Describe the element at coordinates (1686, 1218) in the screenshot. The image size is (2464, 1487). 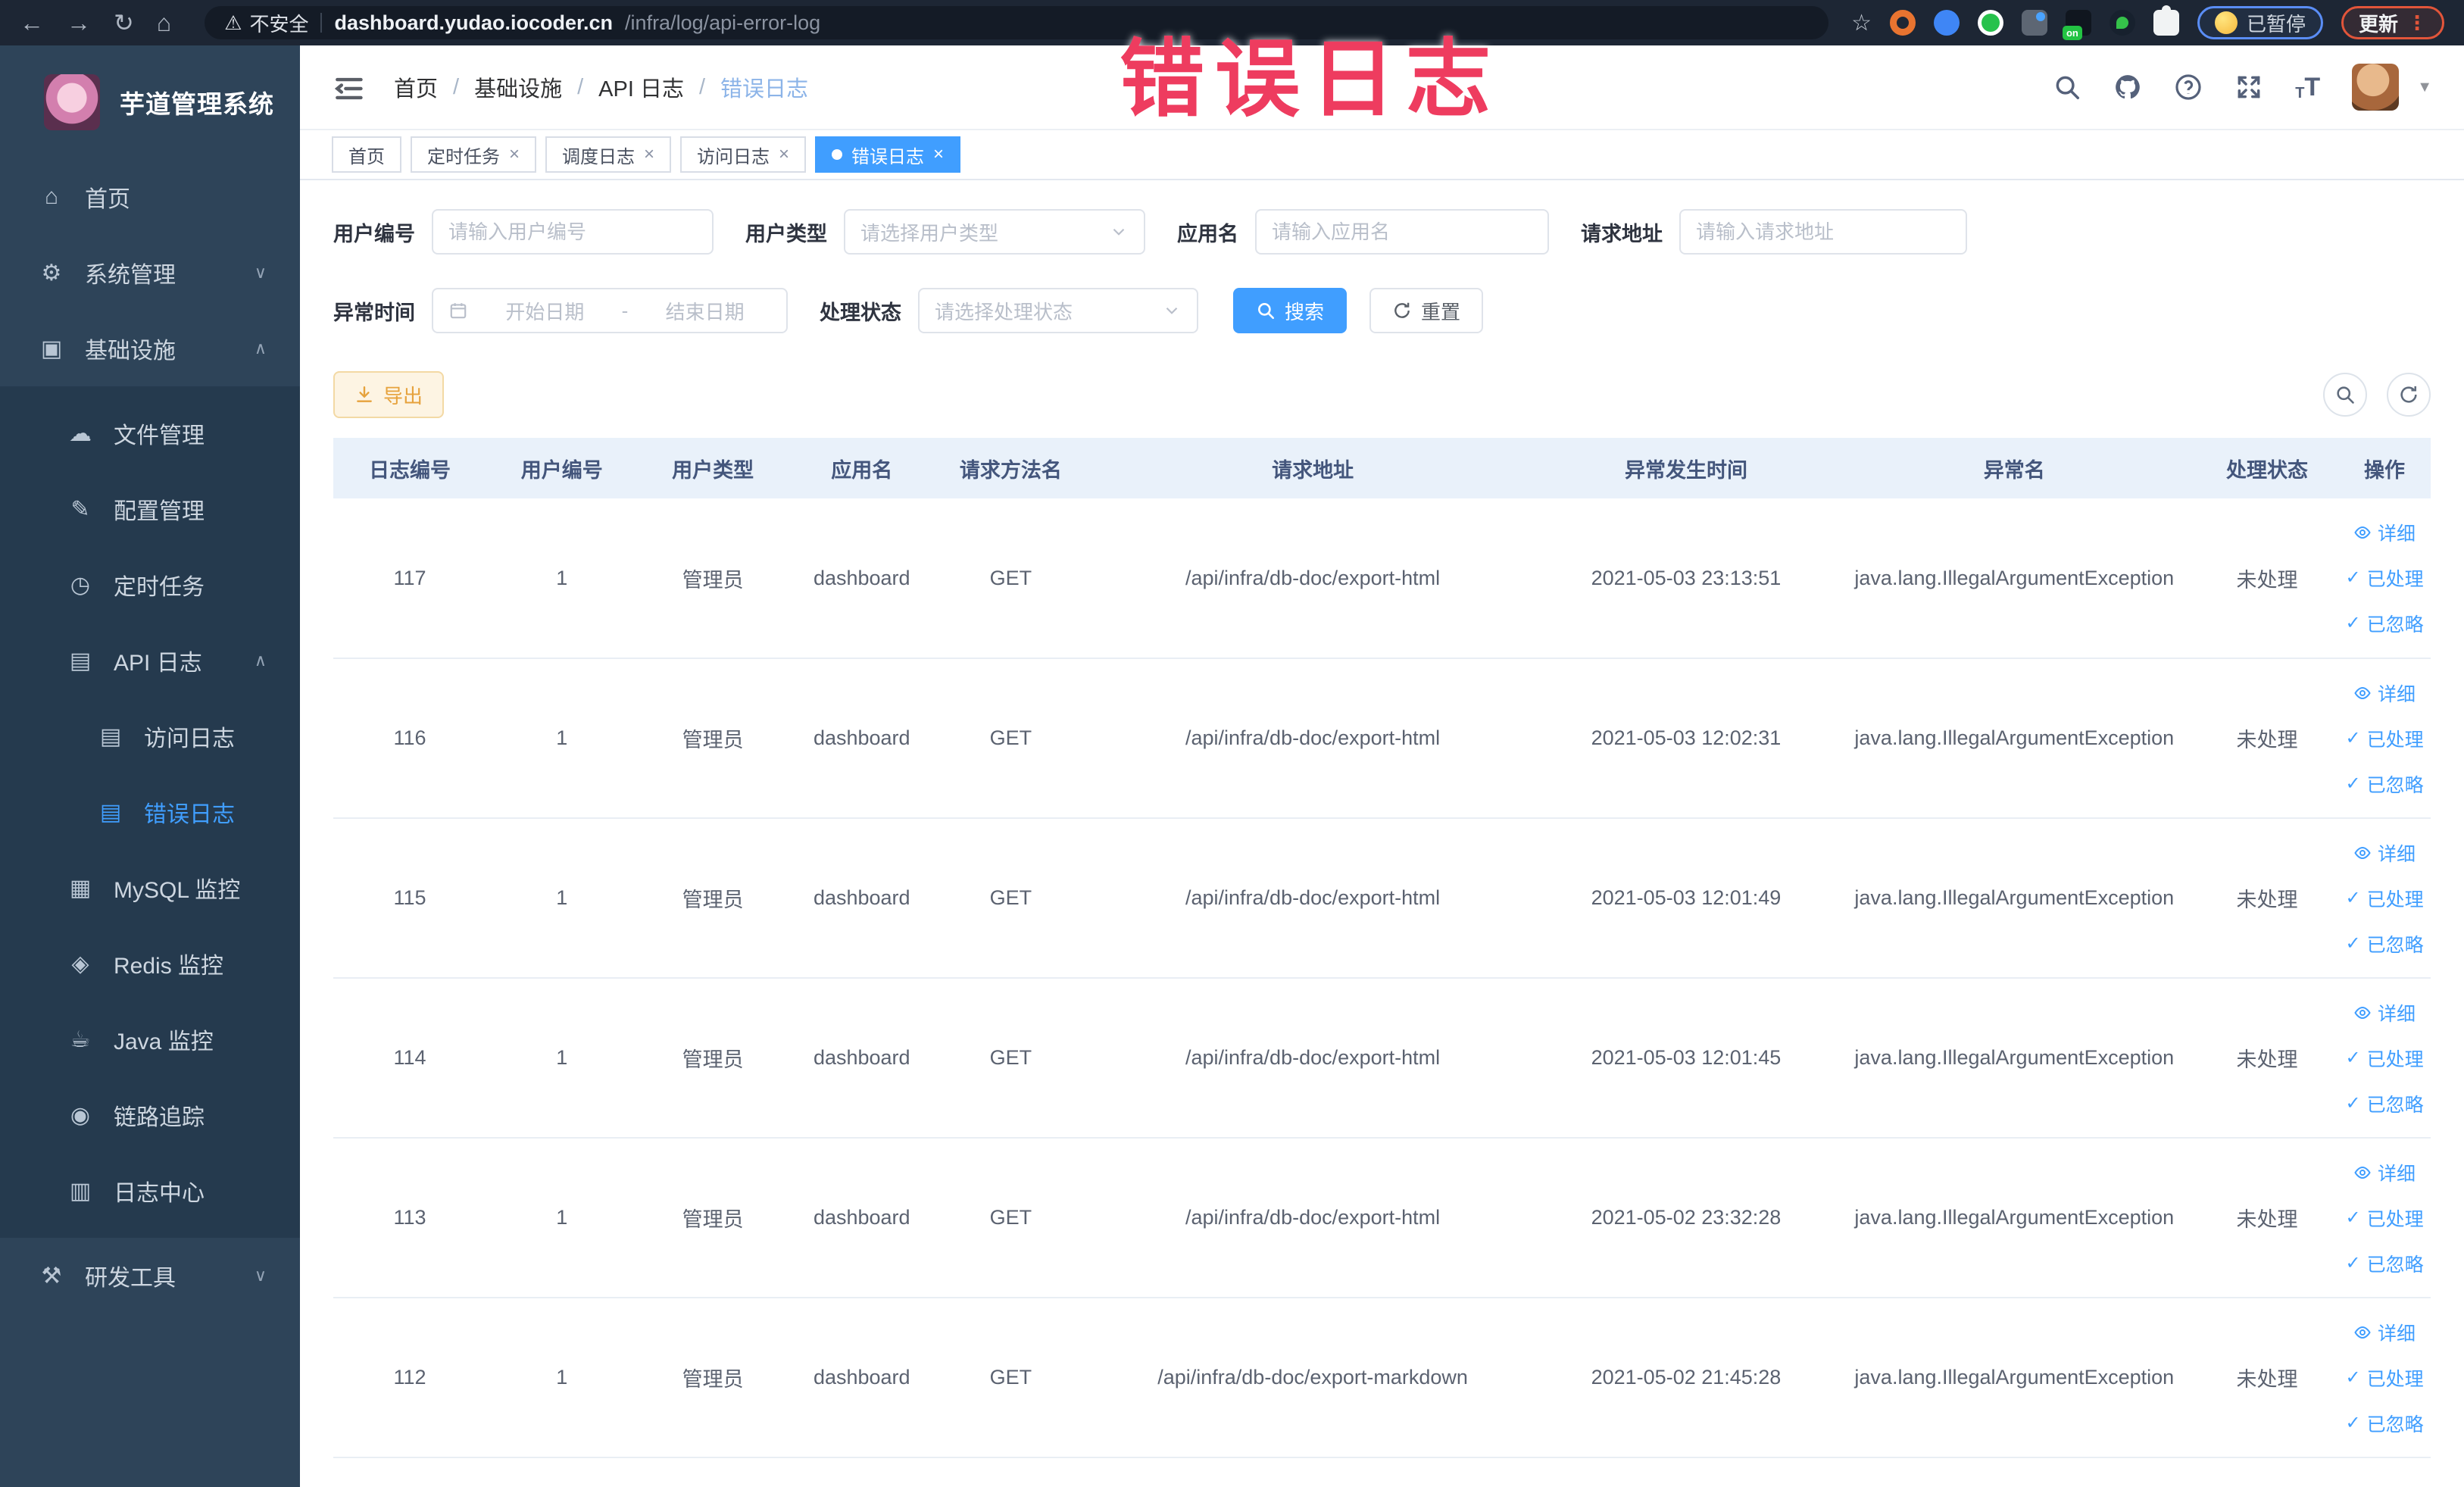
I see `cell-time: 2021-05-02 23:32:28` at that location.